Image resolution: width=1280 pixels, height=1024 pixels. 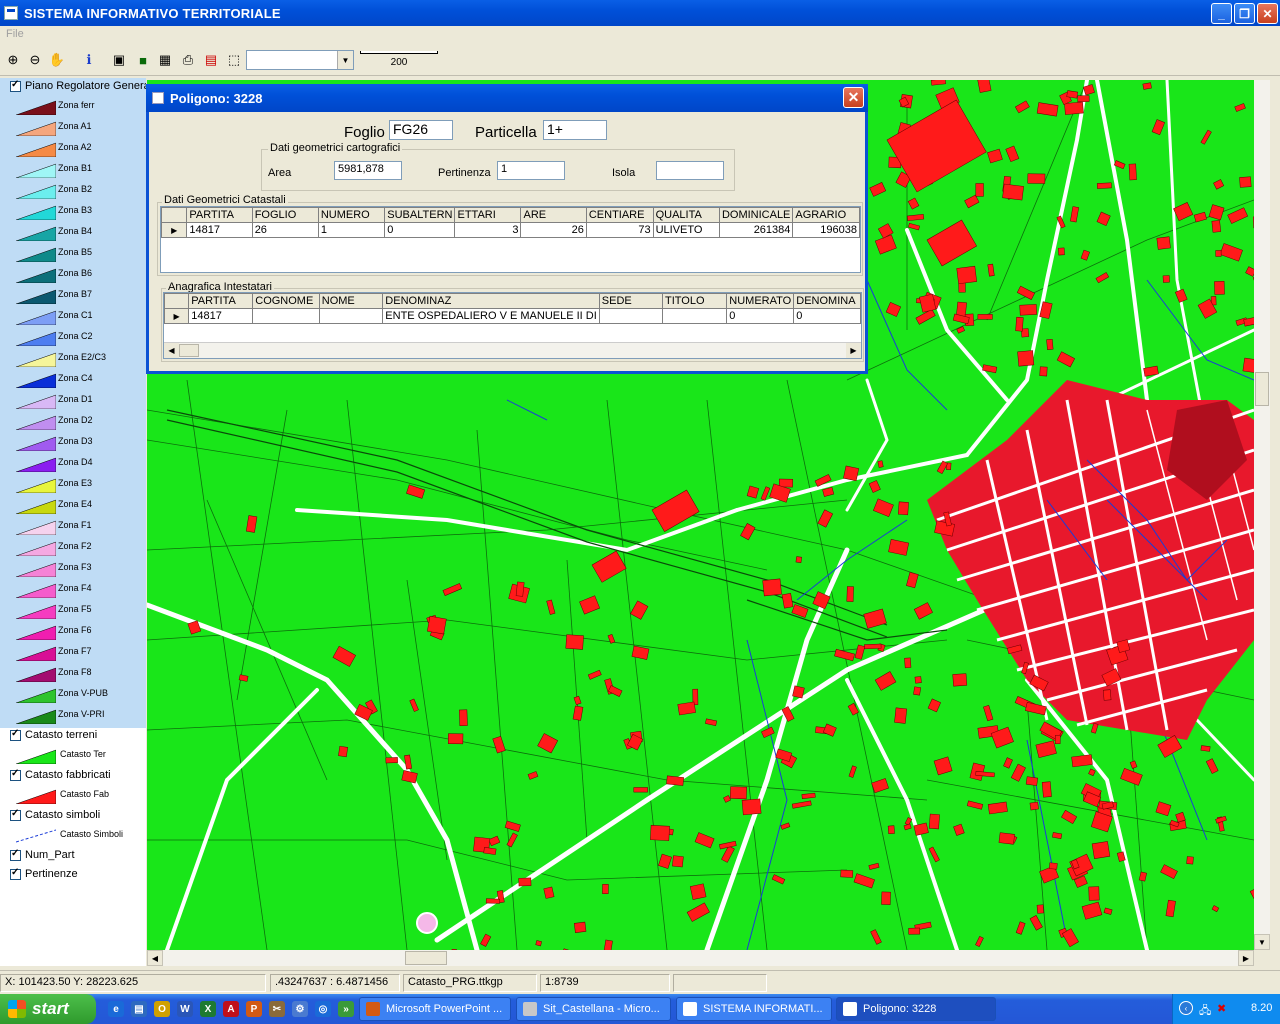 What do you see at coordinates (1205, 1011) in the screenshot?
I see `network-tray-icon: 🖧` at bounding box center [1205, 1011].